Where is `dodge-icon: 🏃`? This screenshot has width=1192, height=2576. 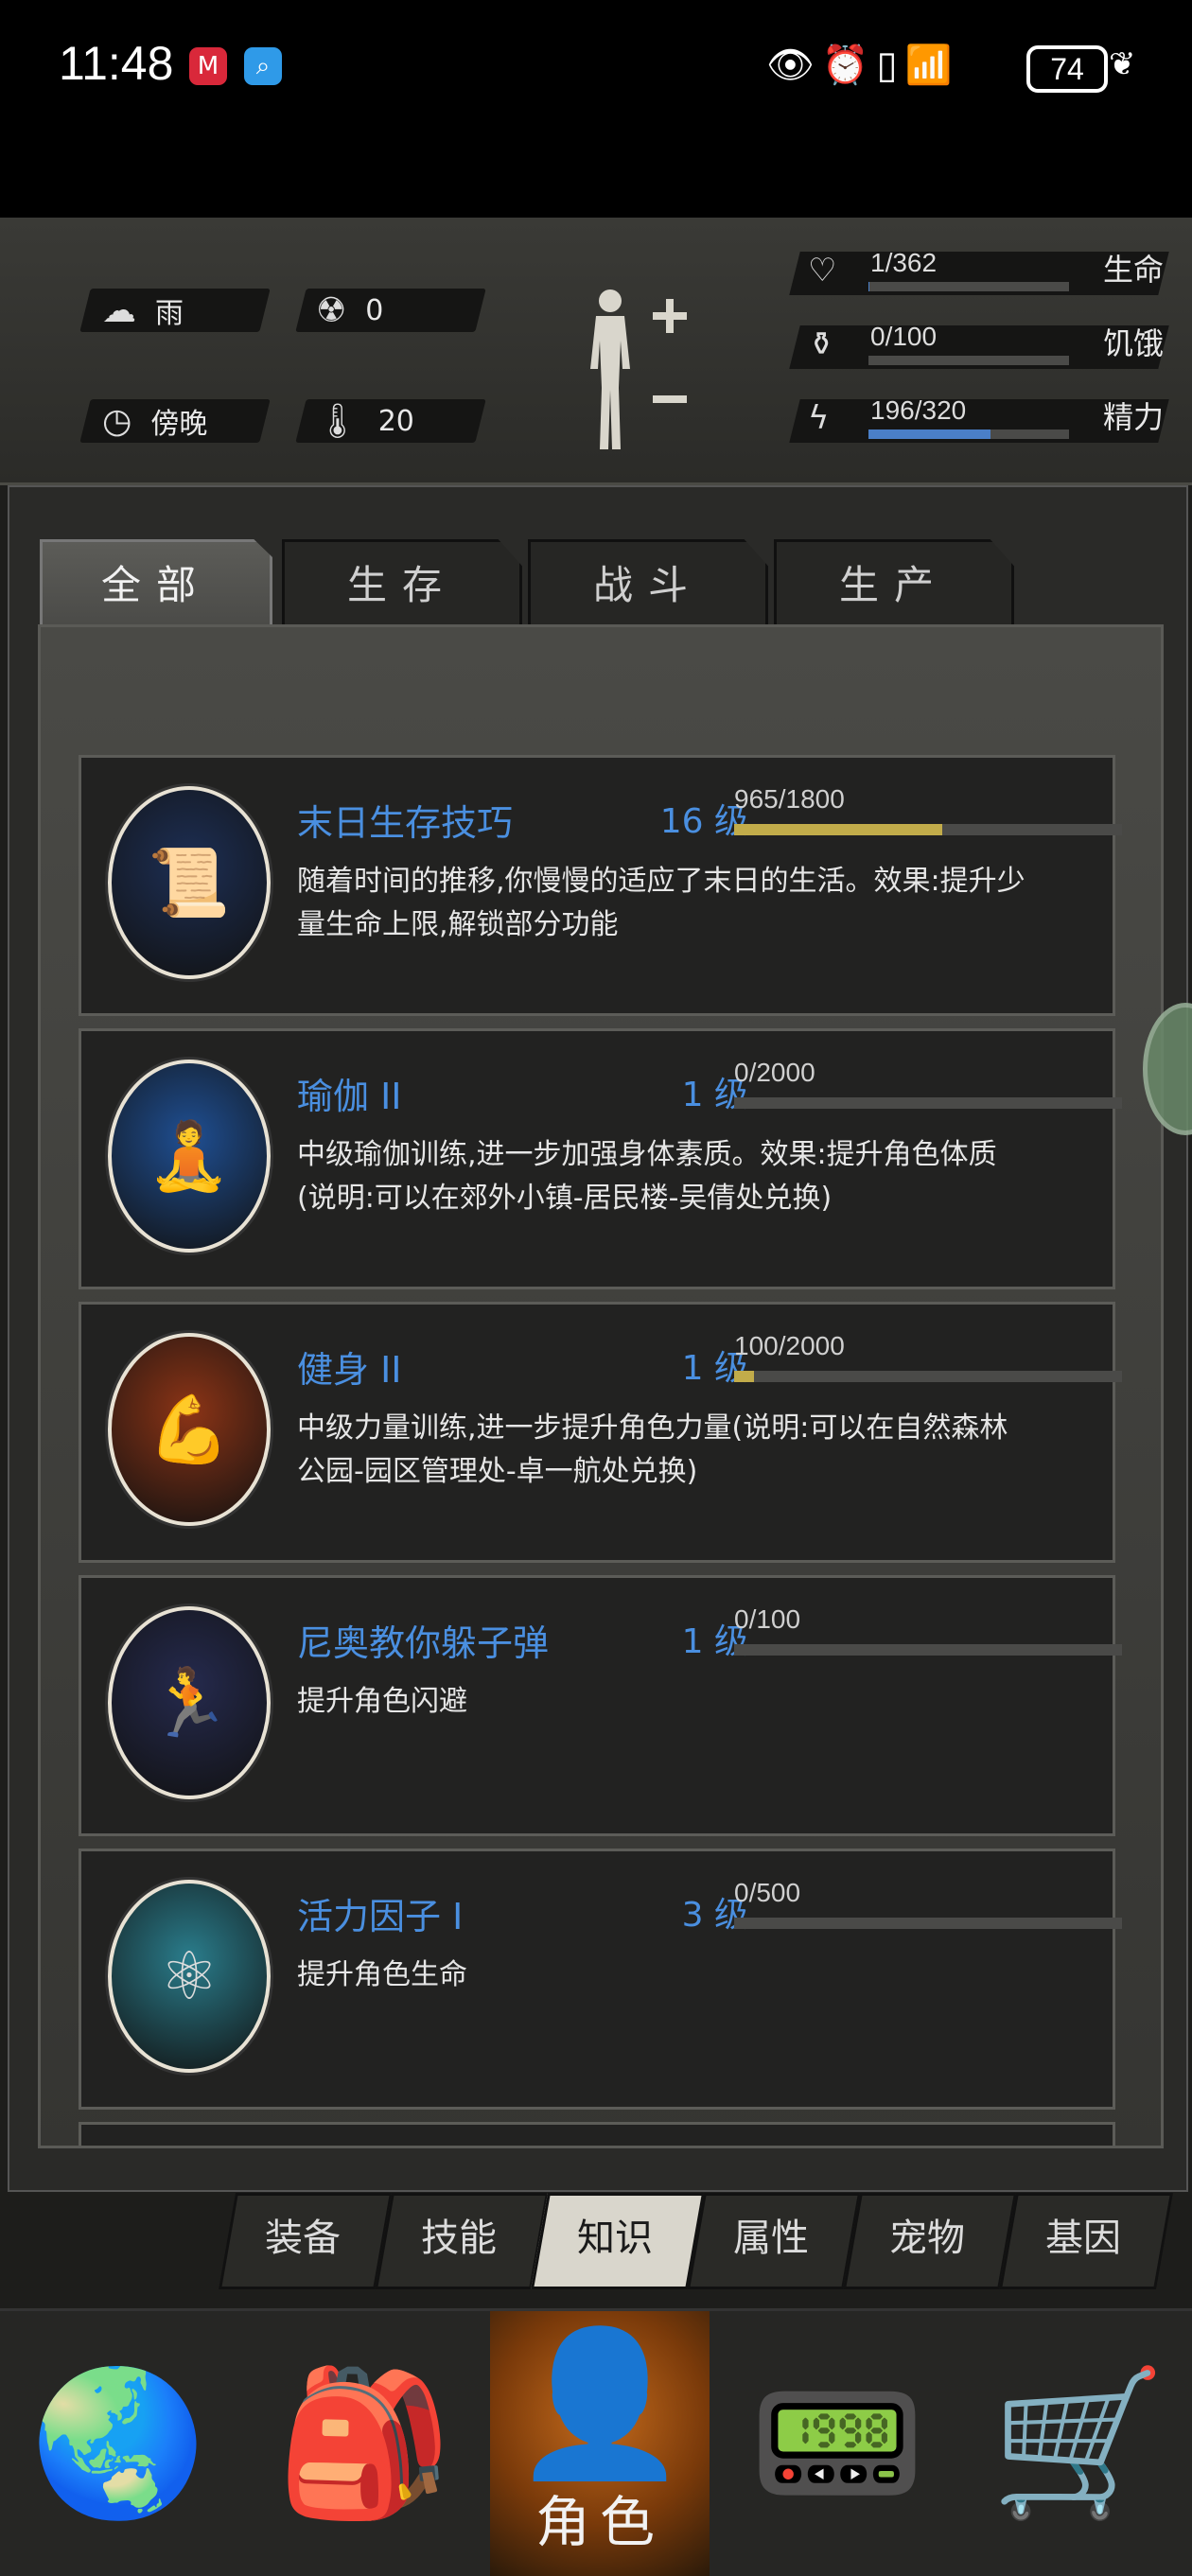
dodge-icon: 🏃 is located at coordinates (189, 1703).